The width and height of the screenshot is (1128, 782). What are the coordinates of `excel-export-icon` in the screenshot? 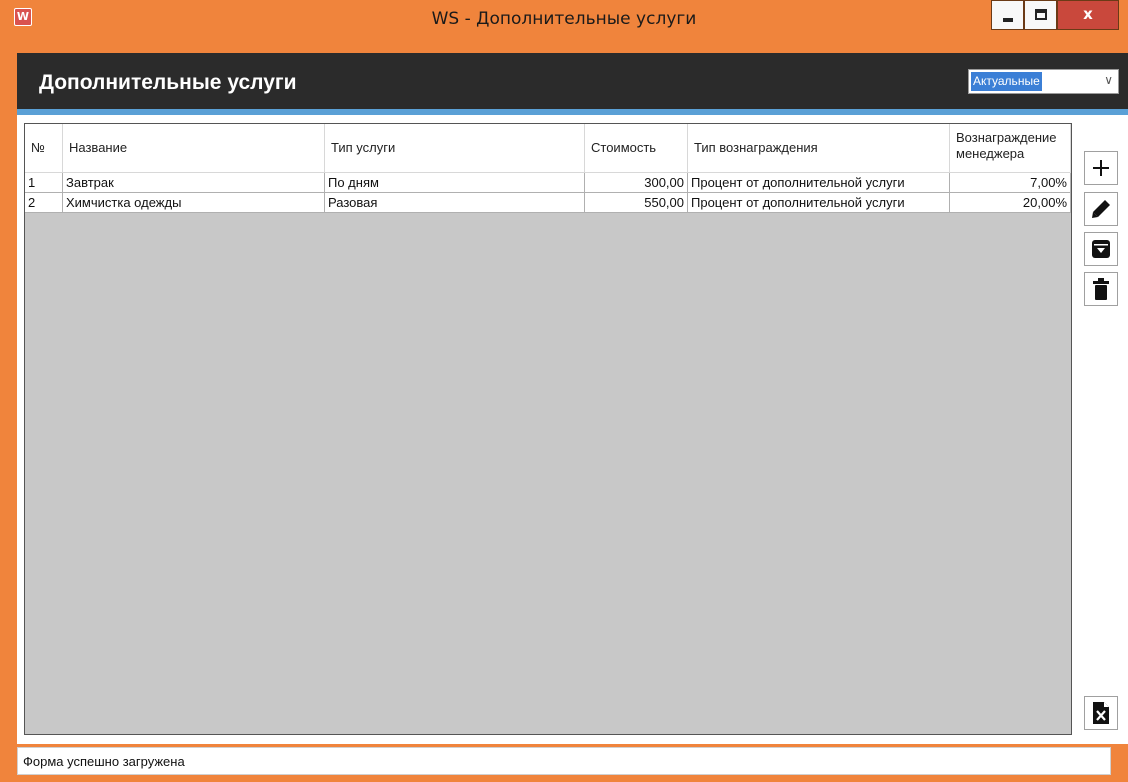 It's located at (1101, 713).